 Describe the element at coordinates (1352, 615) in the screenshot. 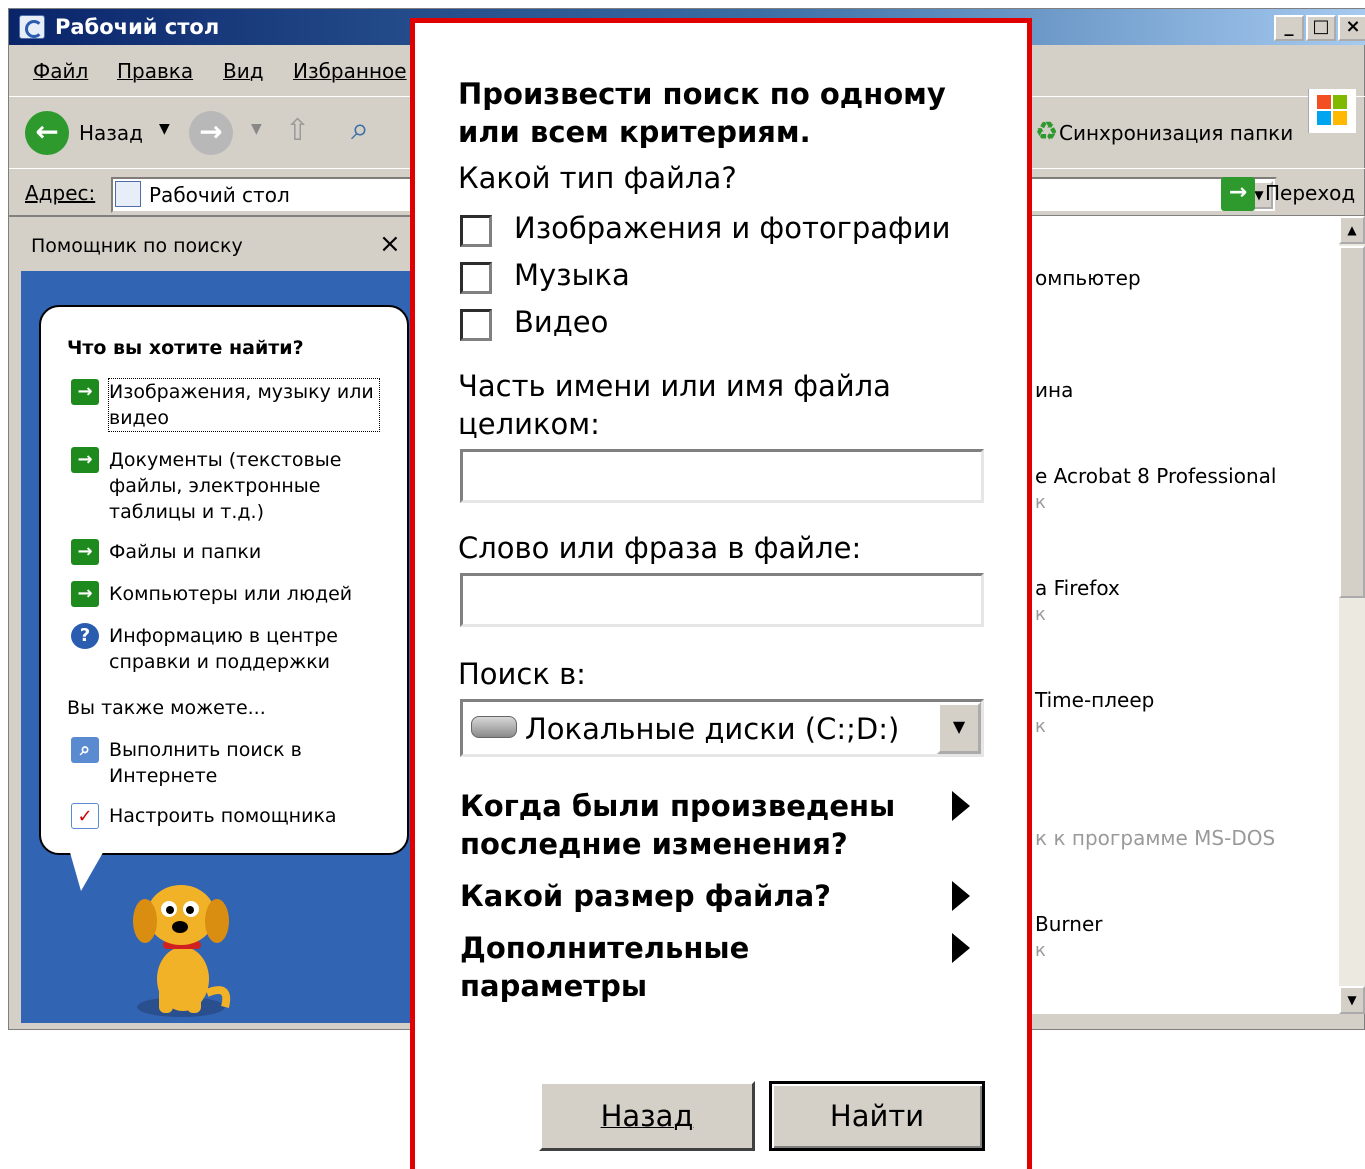

I see `vertical-scrollbar: ▲ ▼` at that location.